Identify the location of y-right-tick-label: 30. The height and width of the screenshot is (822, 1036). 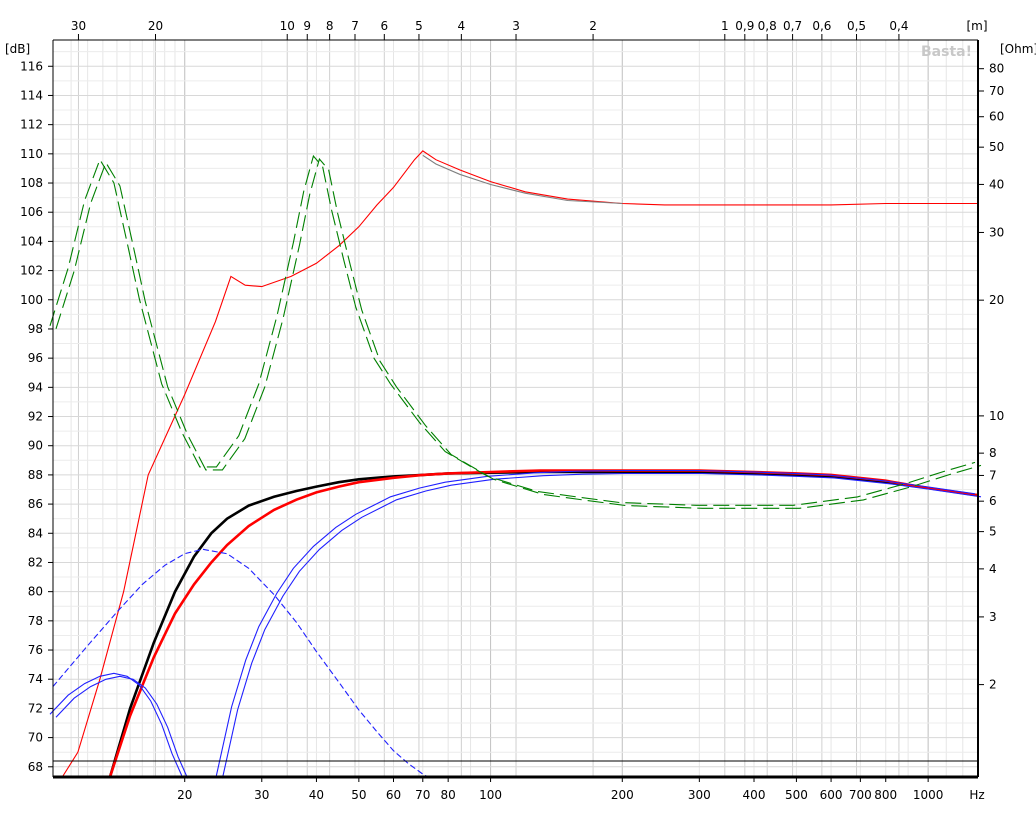
(996, 232).